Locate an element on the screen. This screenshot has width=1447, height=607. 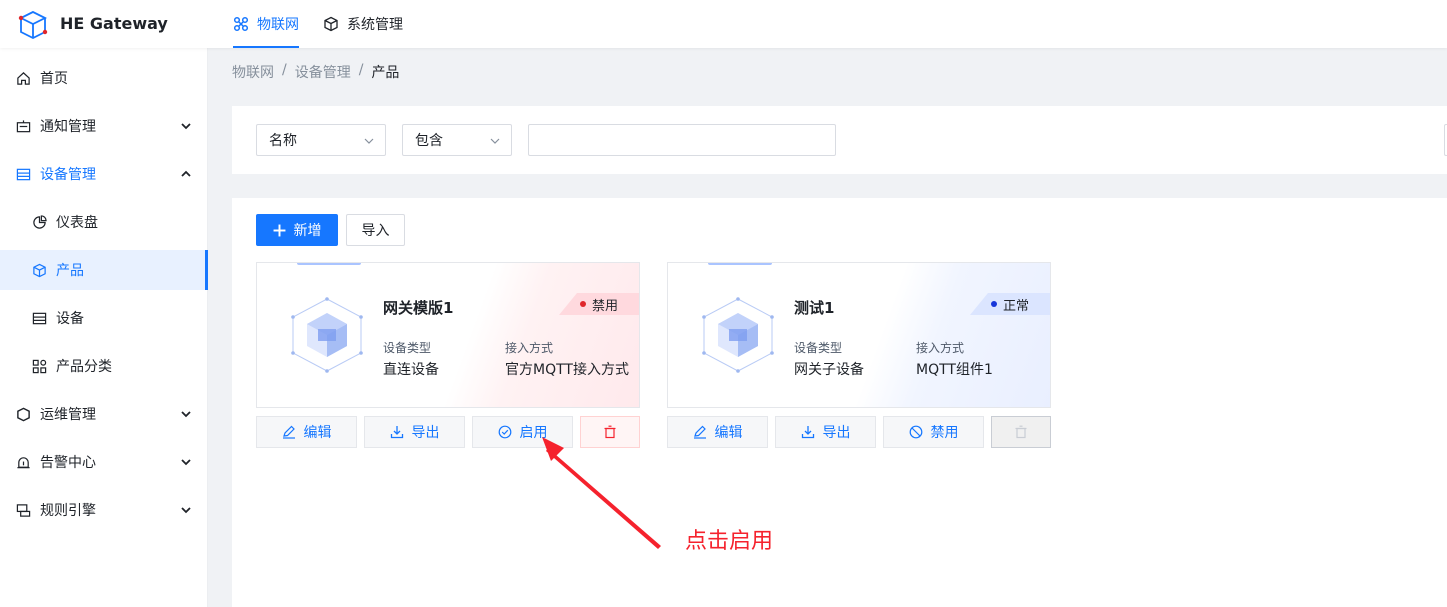
sidebar-item-dashboard: 仪表盘 is located at coordinates (104, 222).